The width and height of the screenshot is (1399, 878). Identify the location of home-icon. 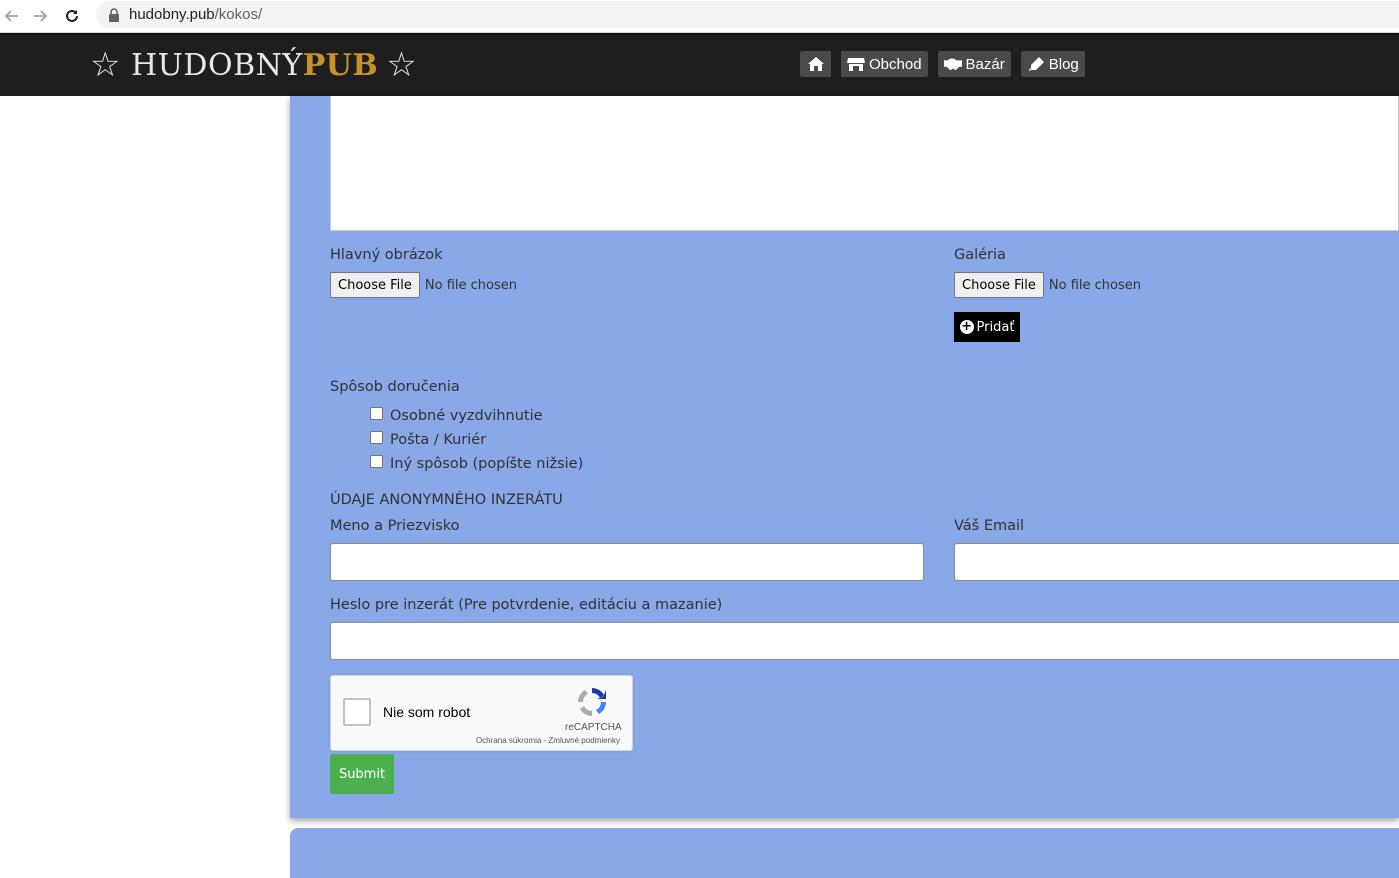
(815, 64).